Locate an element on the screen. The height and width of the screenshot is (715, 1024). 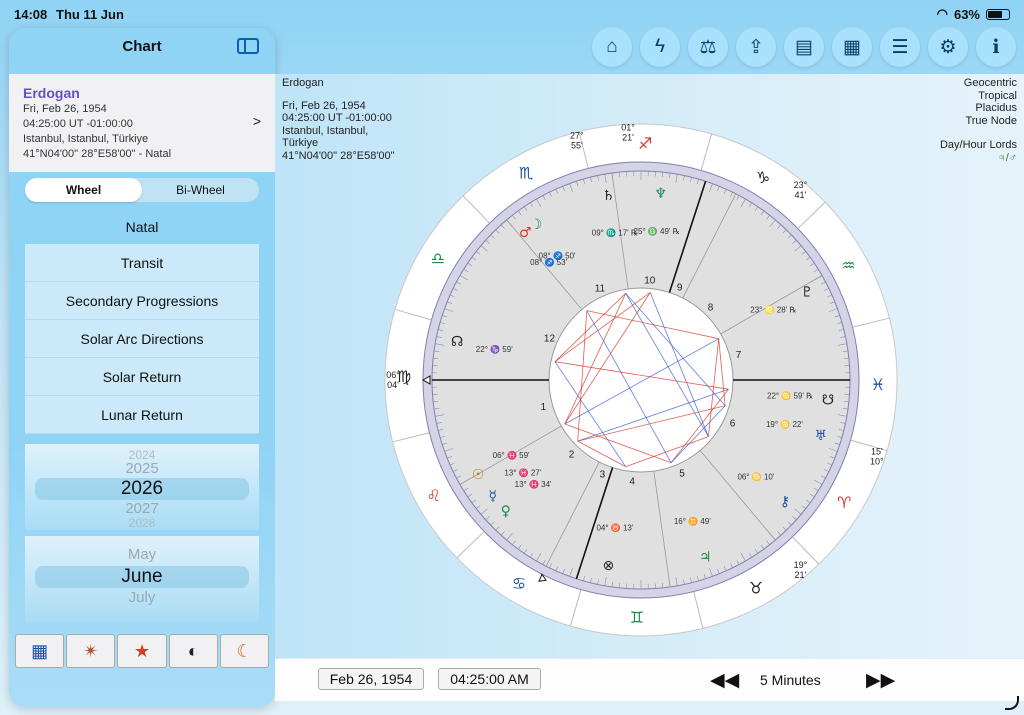
status-indicators: ◠ 63% is located at coordinates (973, 14).